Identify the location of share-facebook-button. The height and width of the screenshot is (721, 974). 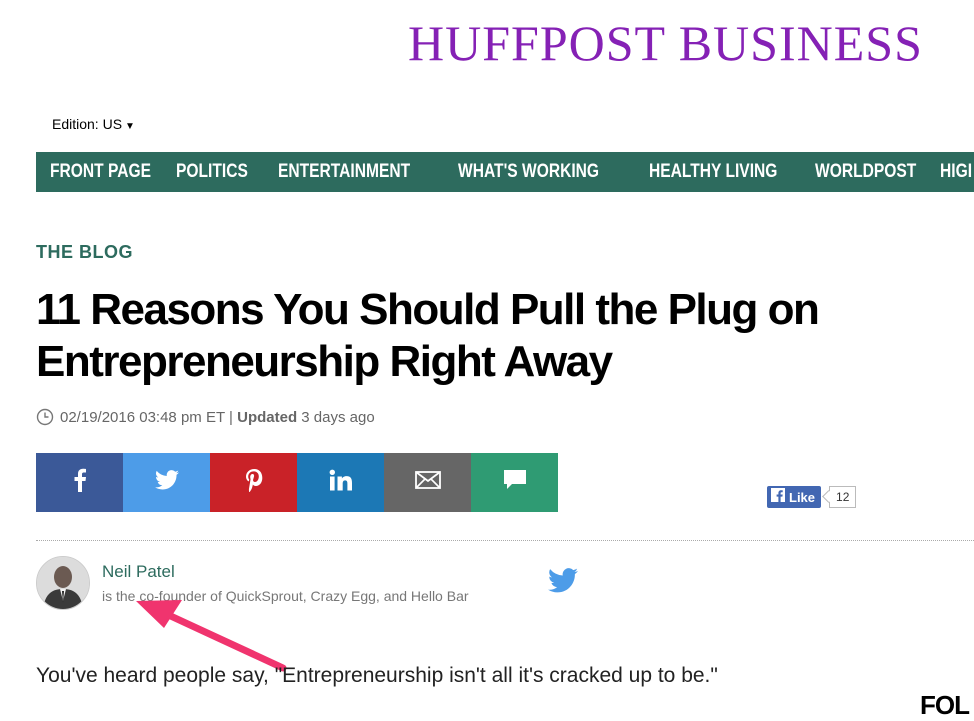
(79, 482).